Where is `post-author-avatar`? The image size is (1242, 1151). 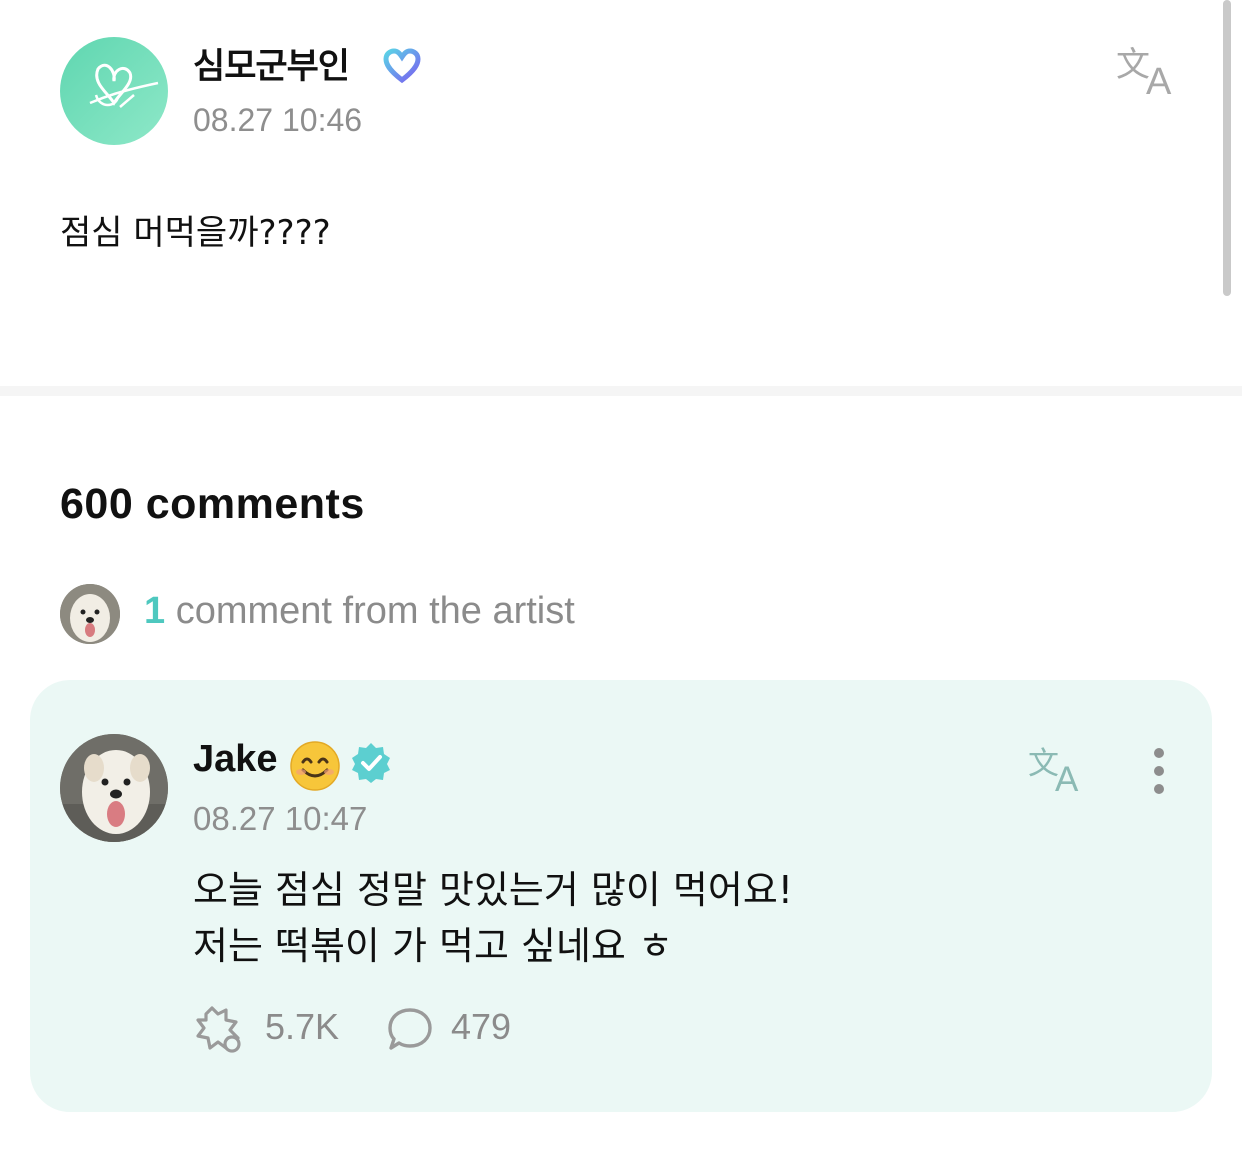
post-author-avatar is located at coordinates (114, 91).